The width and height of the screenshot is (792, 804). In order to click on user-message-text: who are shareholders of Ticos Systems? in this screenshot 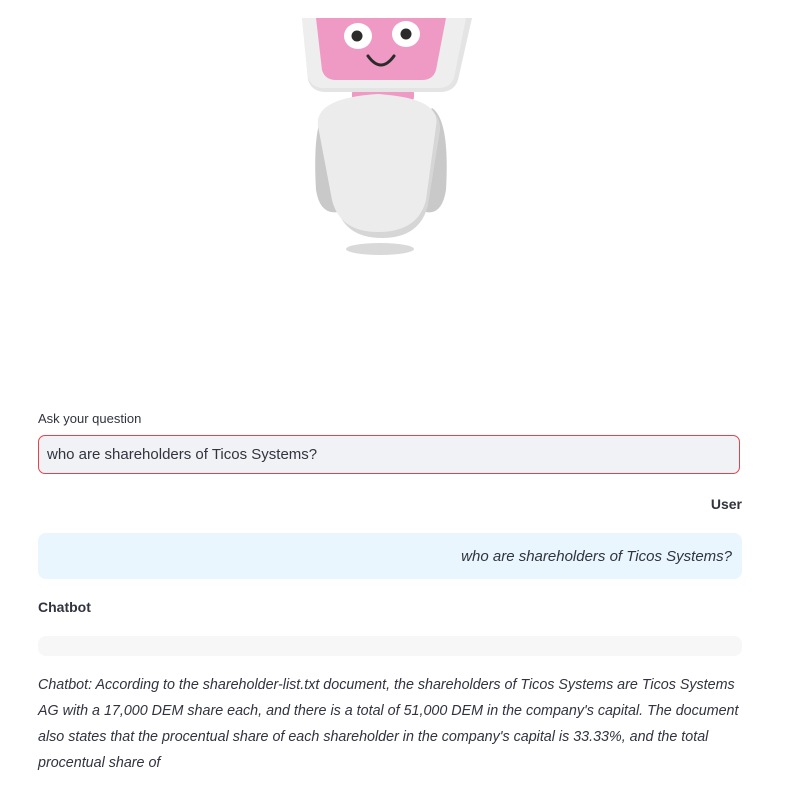, I will do `click(596, 556)`.